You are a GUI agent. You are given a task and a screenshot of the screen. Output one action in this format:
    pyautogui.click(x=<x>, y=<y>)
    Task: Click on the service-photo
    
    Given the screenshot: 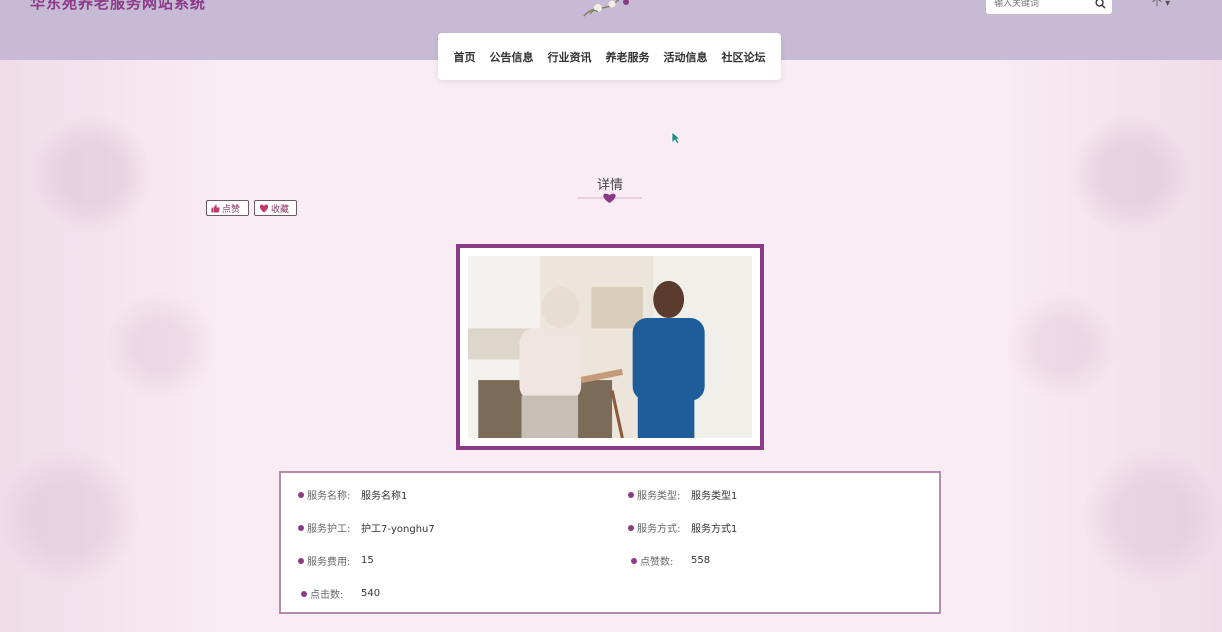 What is the action you would take?
    pyautogui.click(x=610, y=347)
    